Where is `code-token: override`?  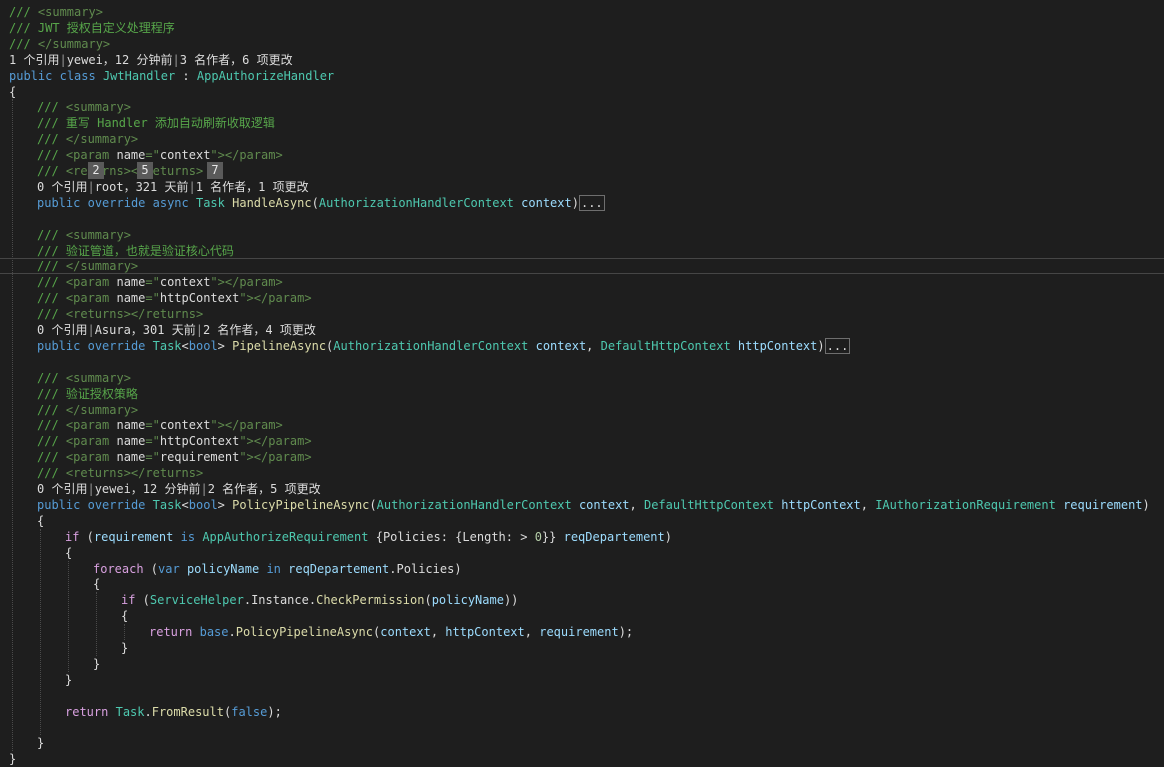
code-token: override is located at coordinates (116, 202).